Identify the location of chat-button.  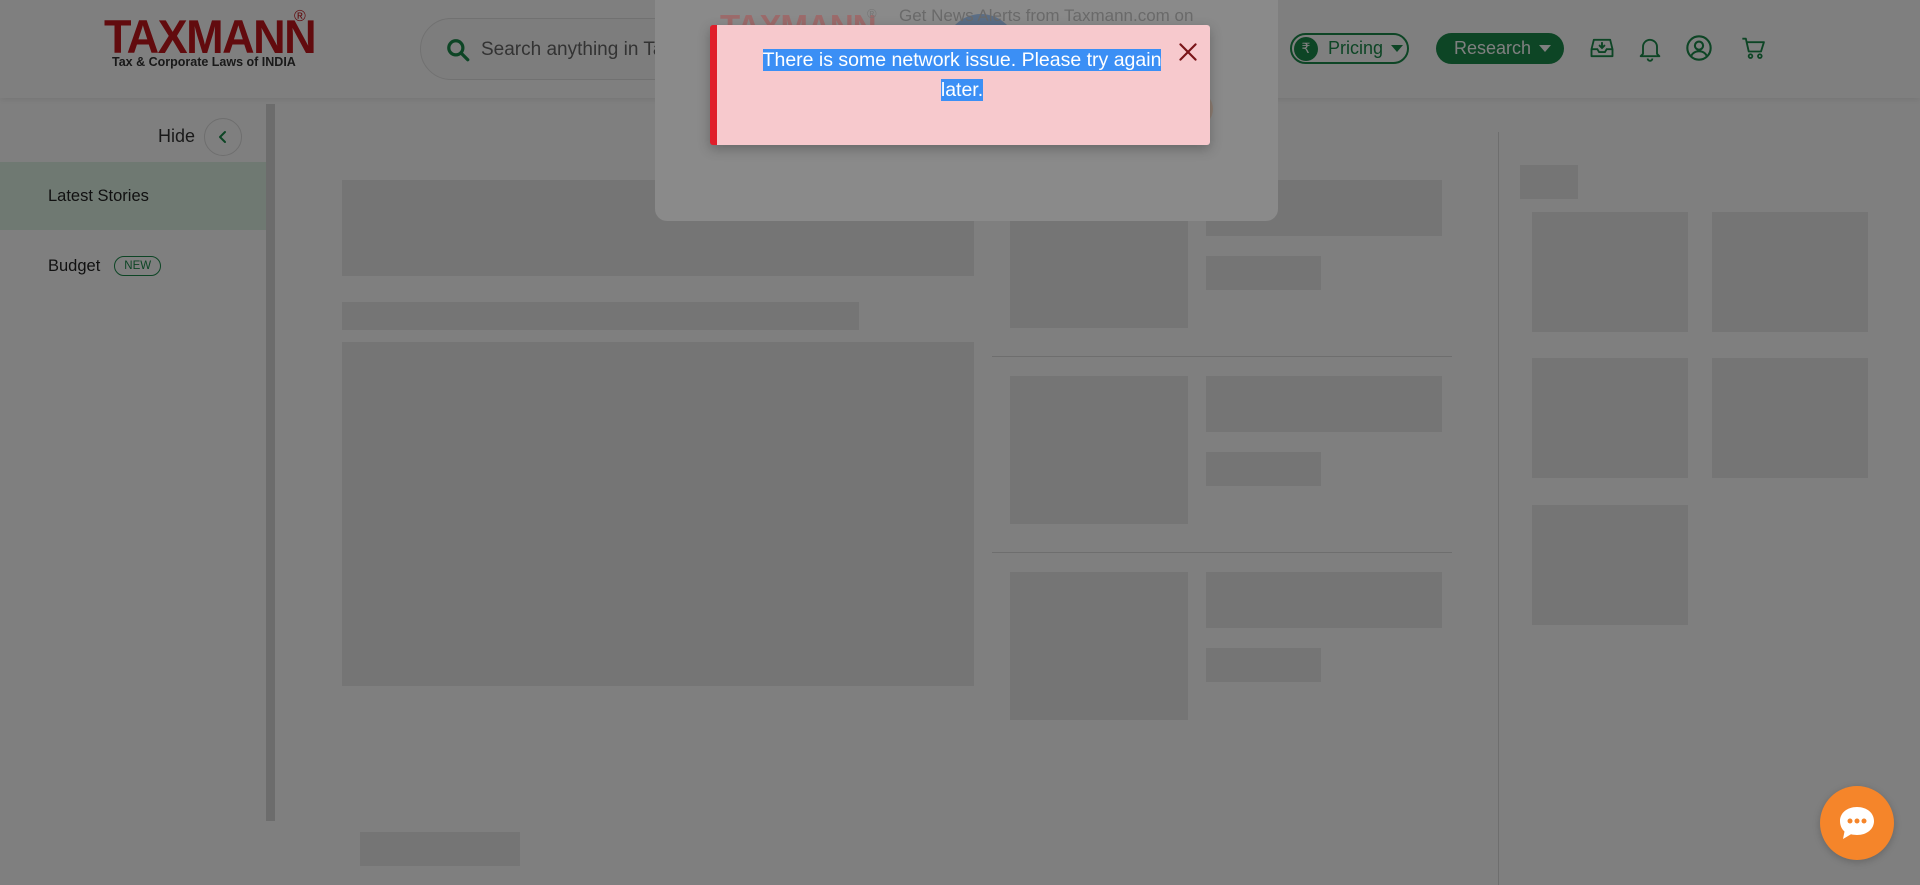
(1857, 823).